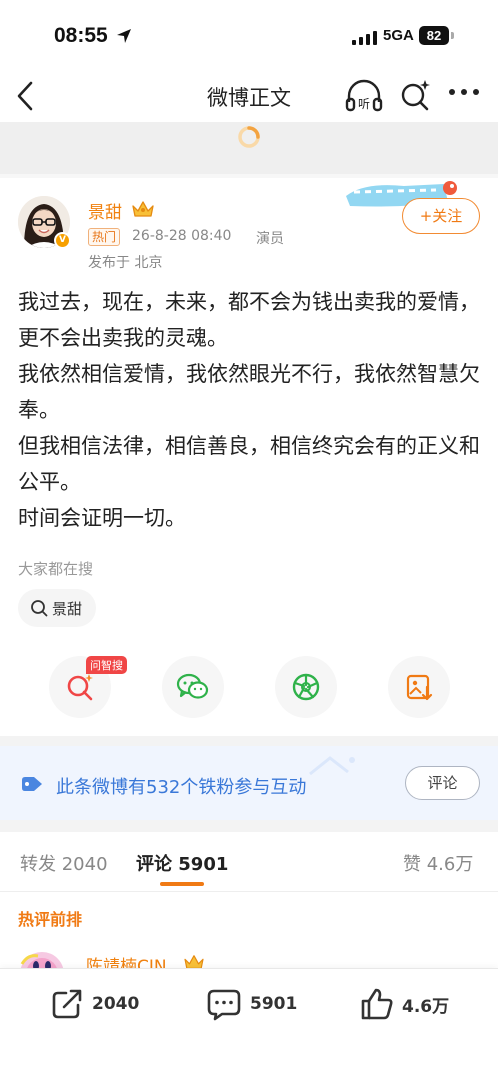 The image size is (498, 1080). I want to click on battery-icon: 82, so click(434, 35).